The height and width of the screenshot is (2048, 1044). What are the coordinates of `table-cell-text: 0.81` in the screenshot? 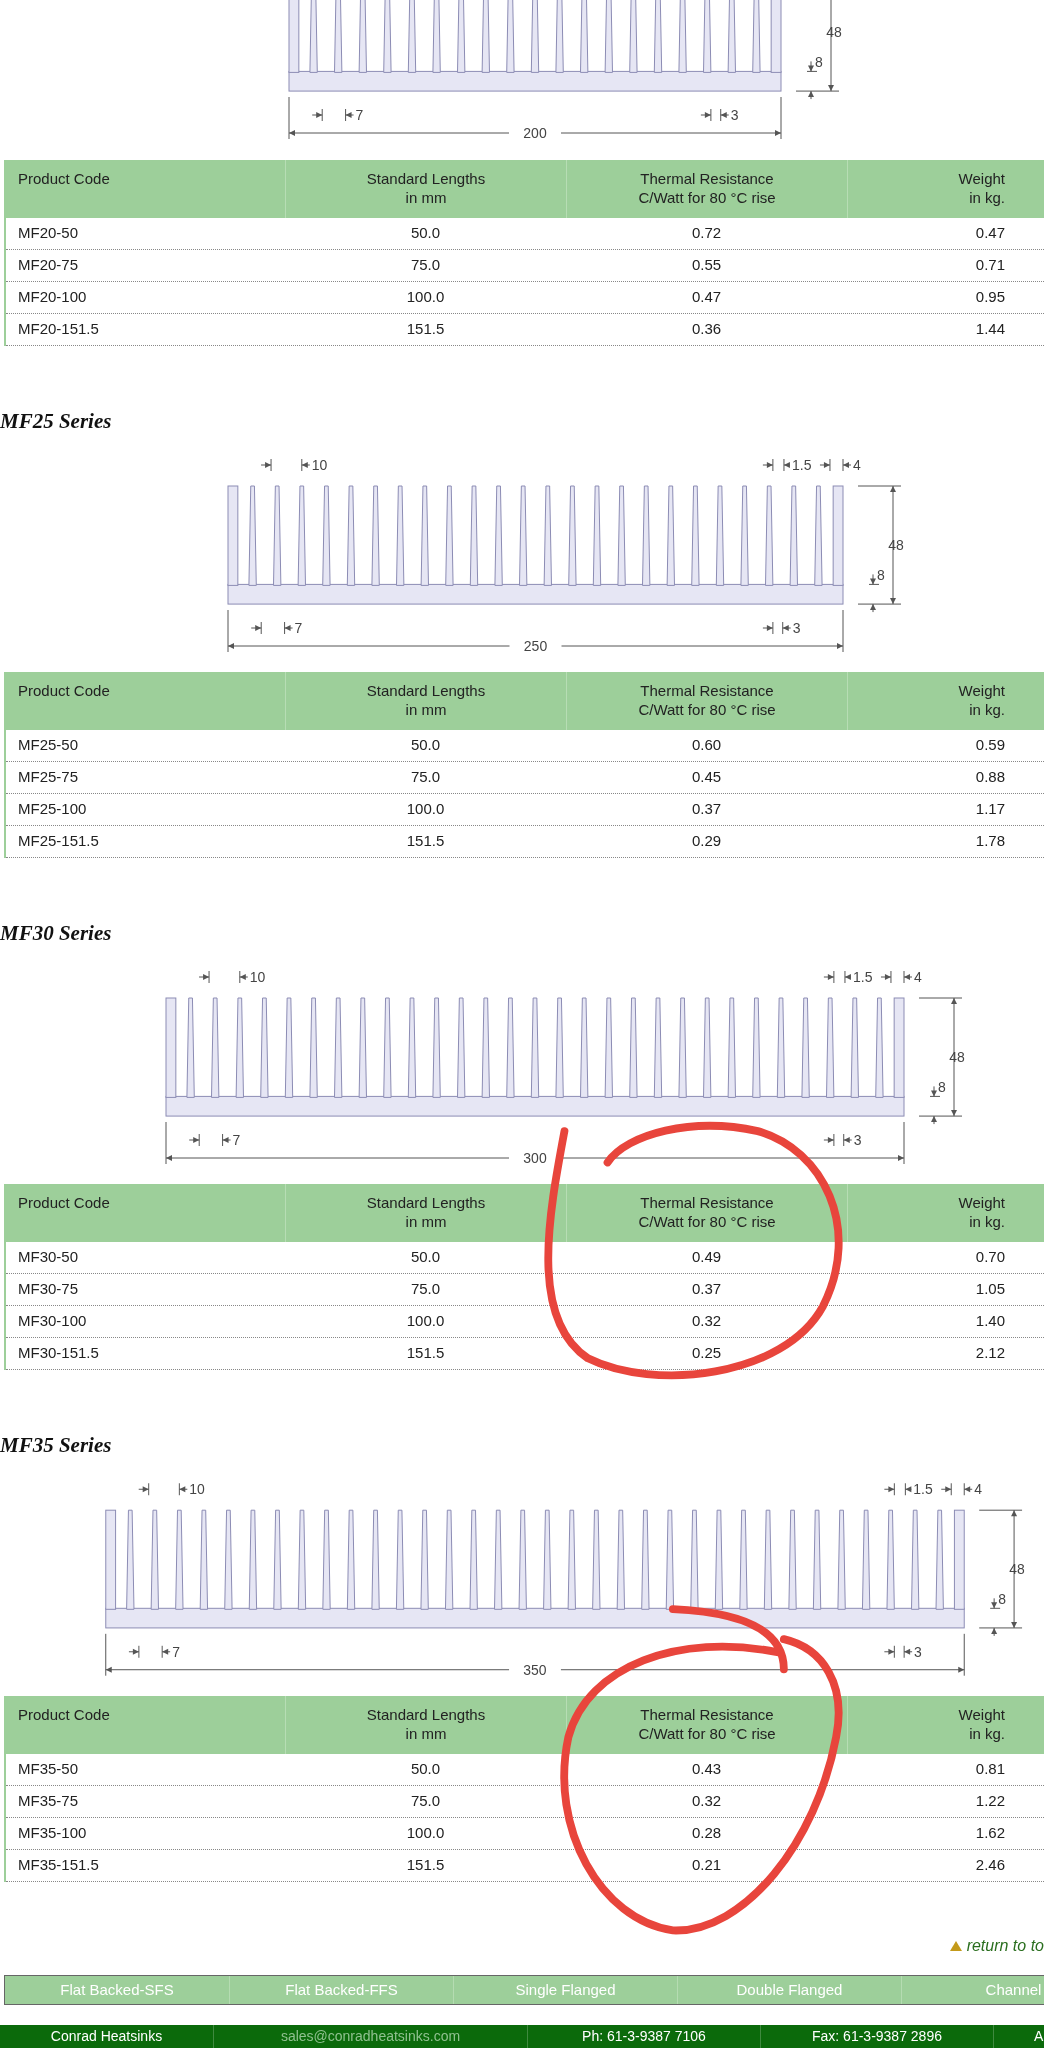 It's located at (990, 1769).